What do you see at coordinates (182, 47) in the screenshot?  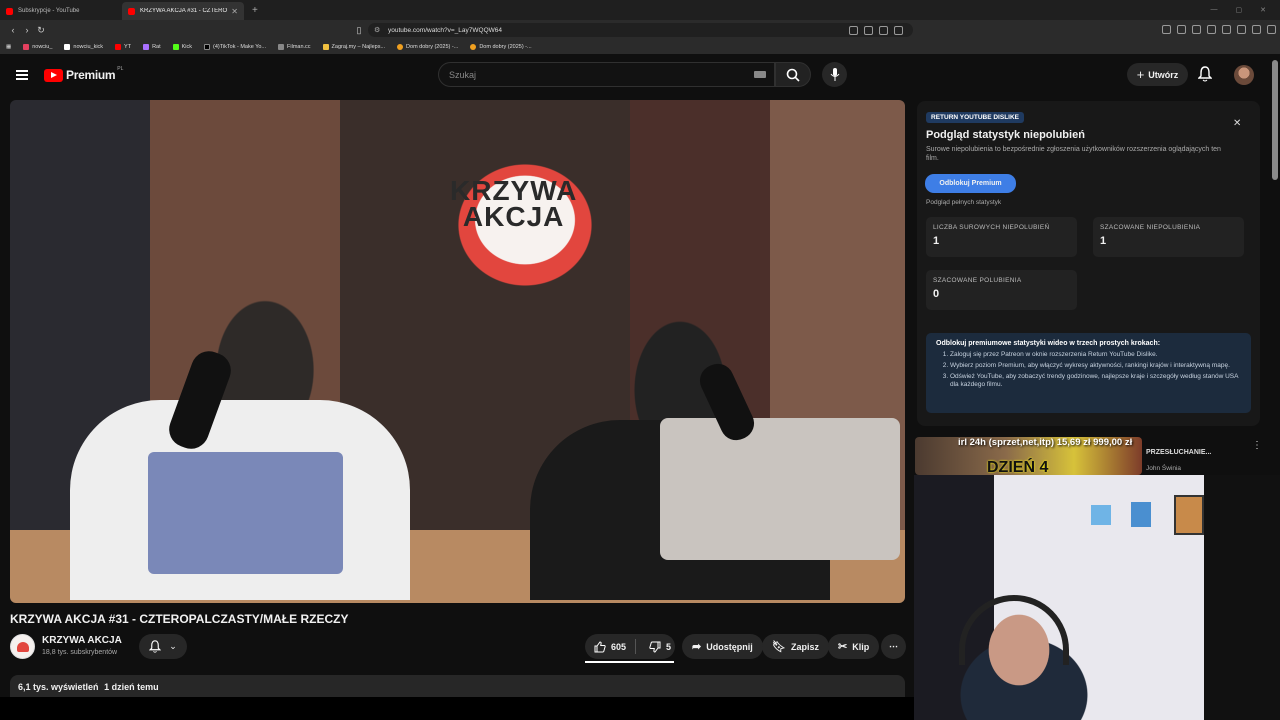 I see `bookmark-item: Kick` at bounding box center [182, 47].